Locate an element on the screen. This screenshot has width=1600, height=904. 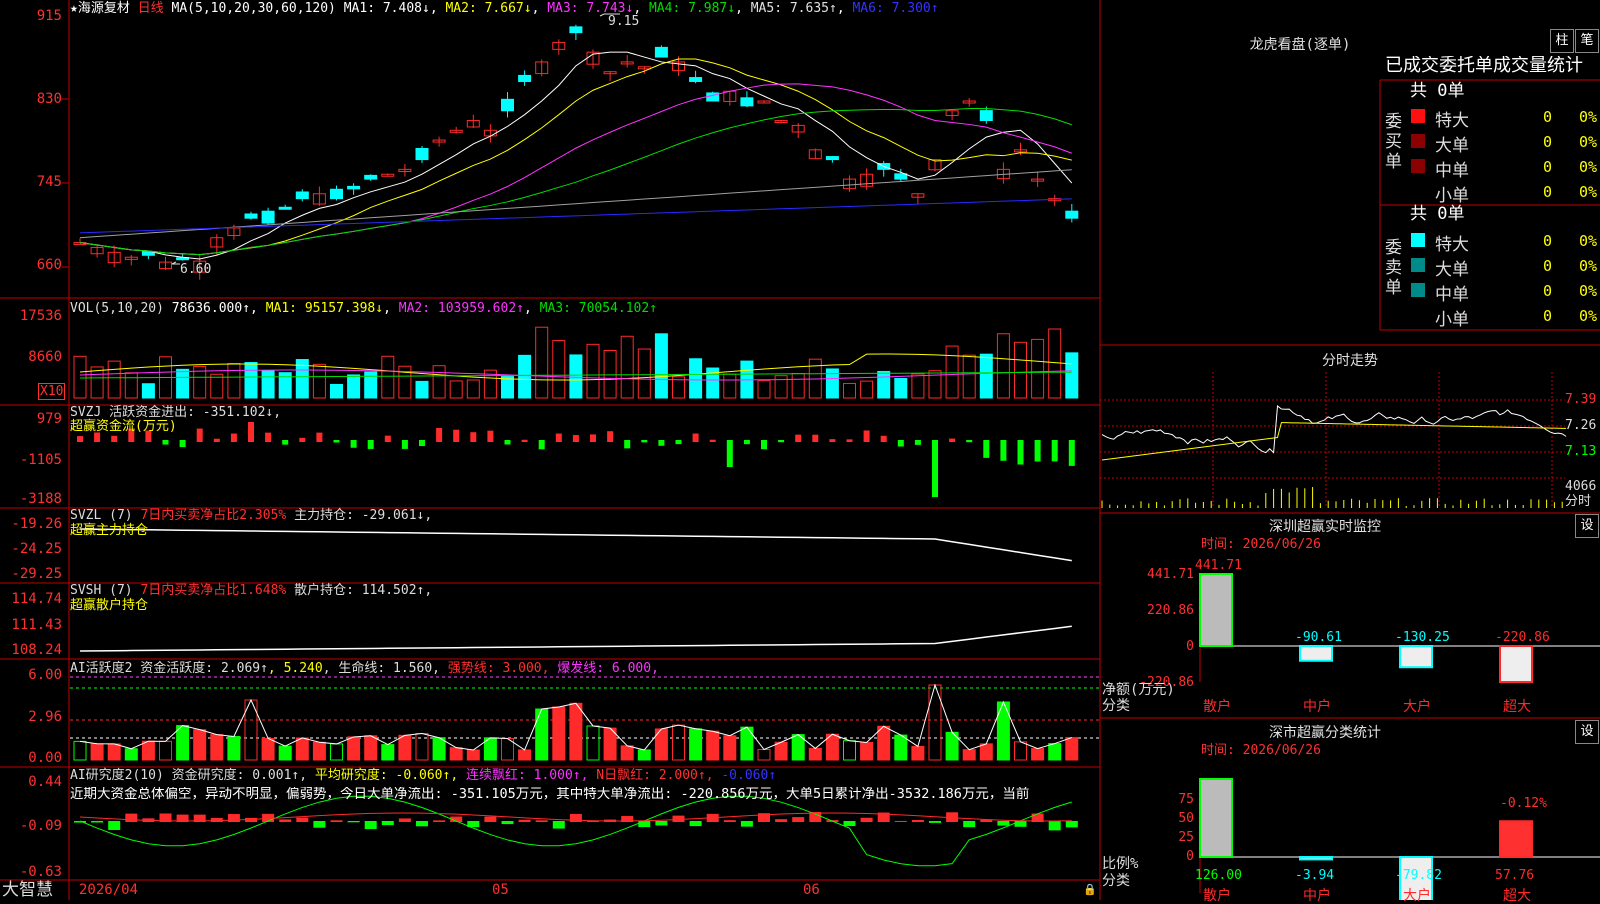
svzj-axis-2: -1105 is located at coordinates (40, 460).